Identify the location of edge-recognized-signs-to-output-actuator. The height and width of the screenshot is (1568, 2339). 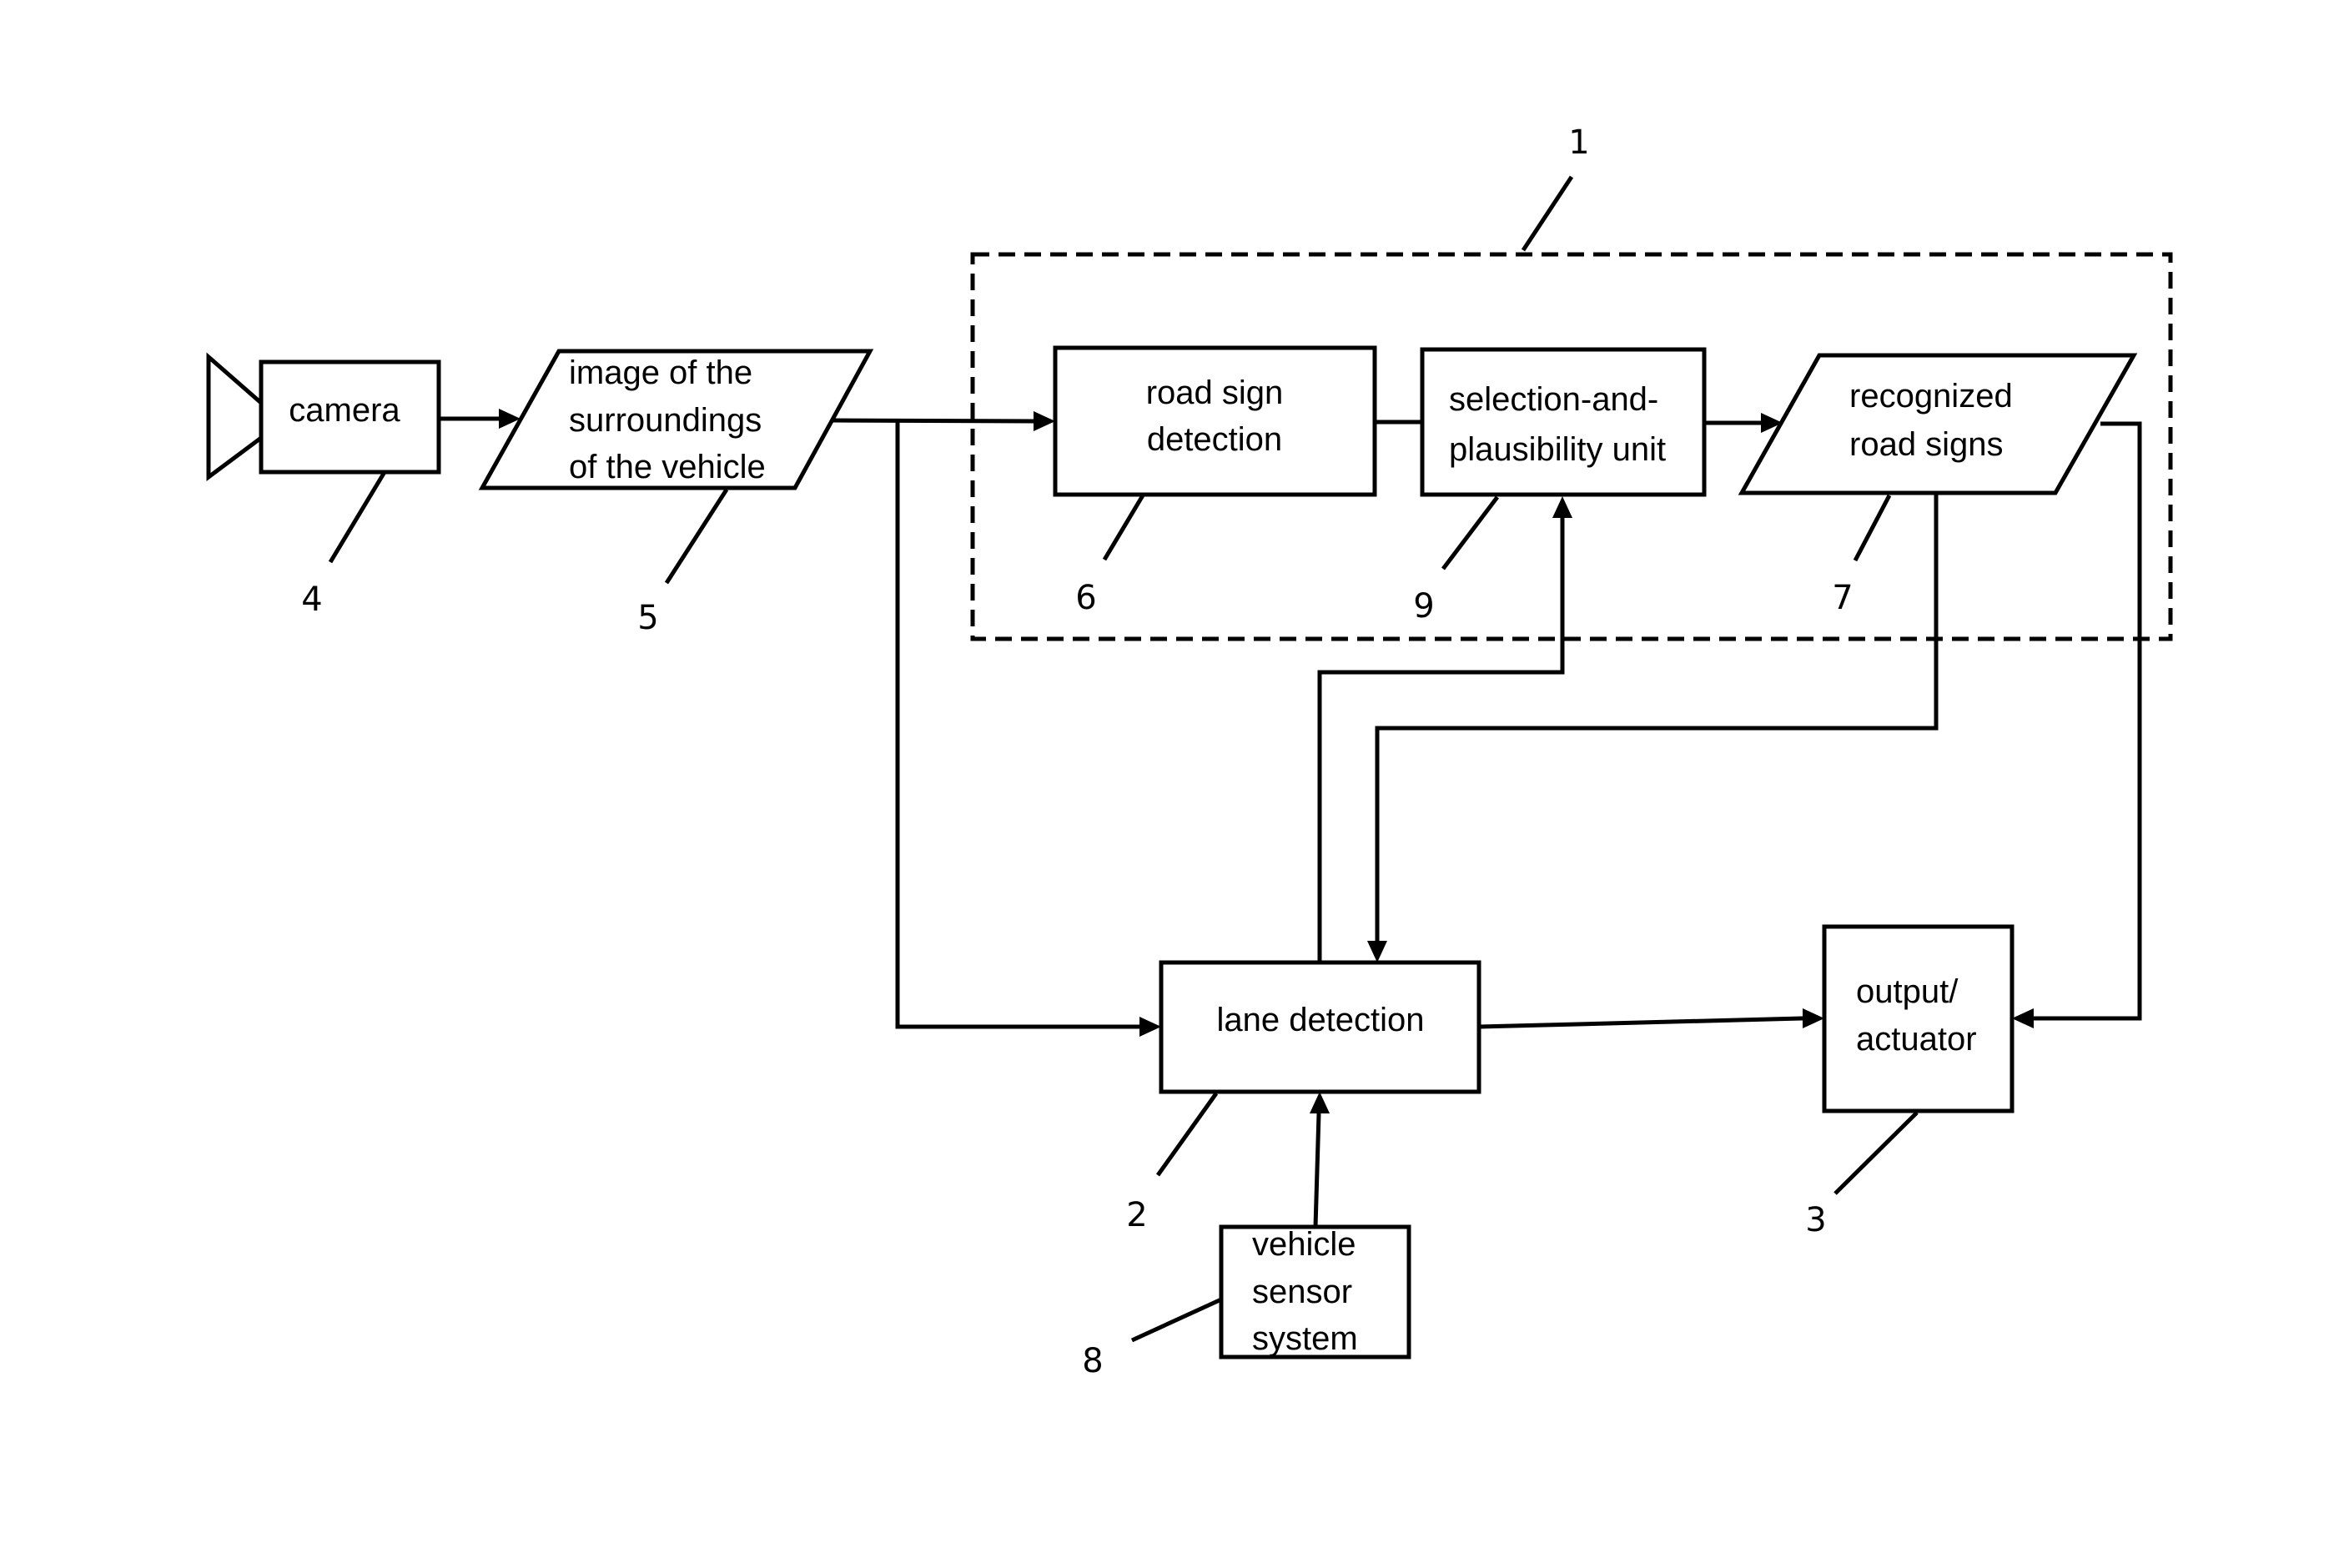
(2088, 721).